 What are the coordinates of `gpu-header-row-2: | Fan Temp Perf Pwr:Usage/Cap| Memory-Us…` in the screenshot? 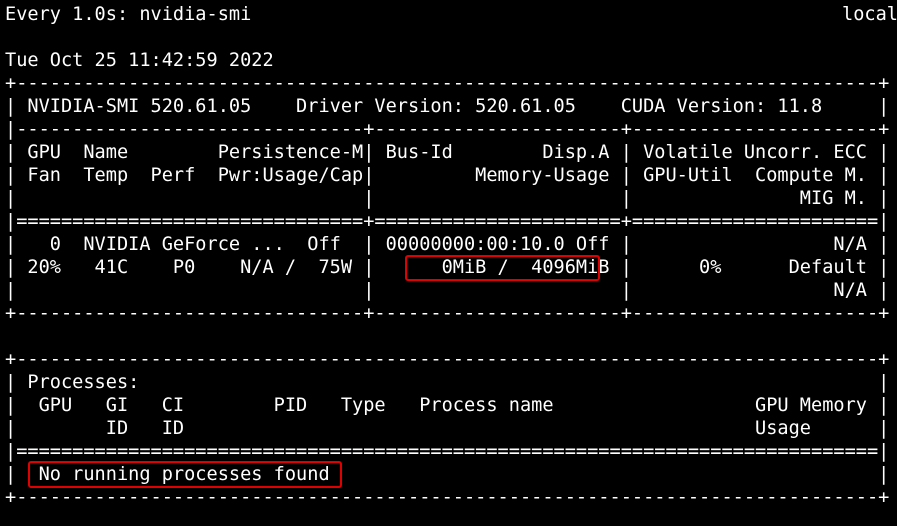 It's located at (447, 175).